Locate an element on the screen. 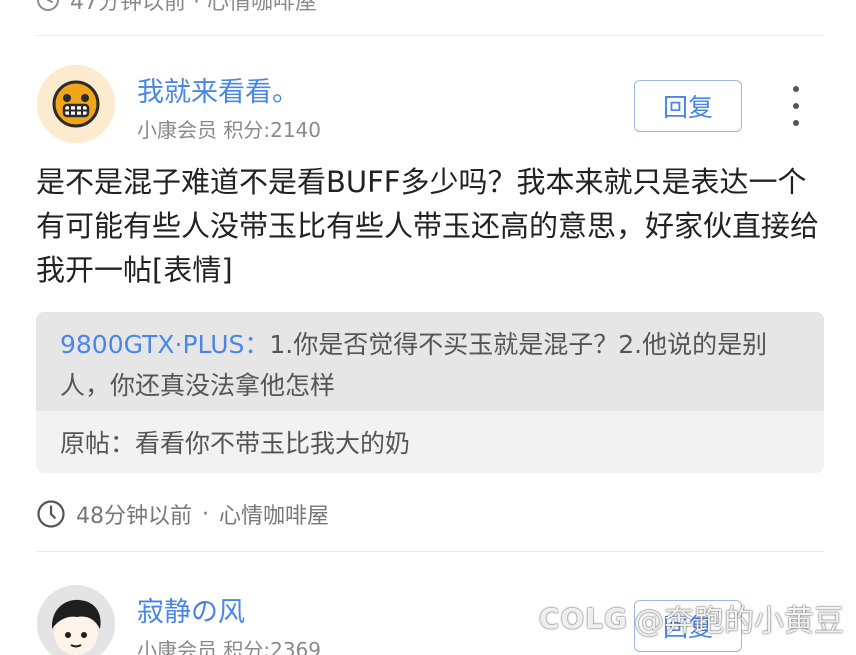 This screenshot has width=856, height=655. next-user-avatar is located at coordinates (76, 620).